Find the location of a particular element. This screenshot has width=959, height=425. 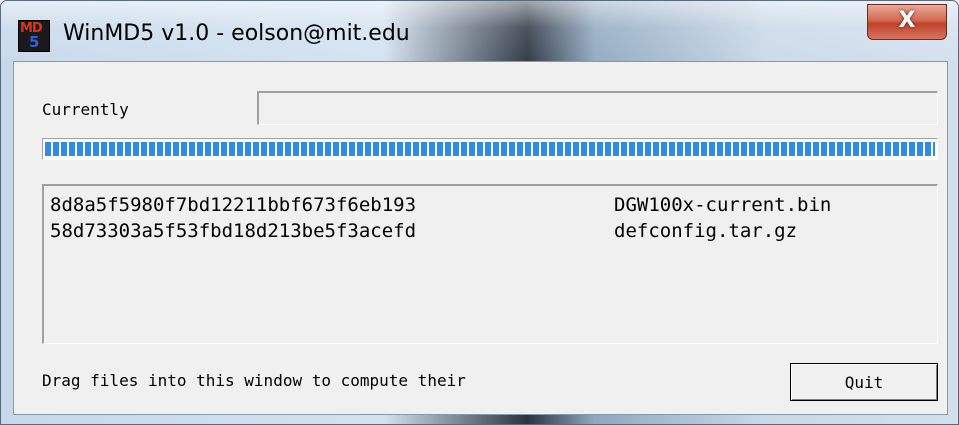

file-name: DGW100x-current.bin is located at coordinates (723, 205).